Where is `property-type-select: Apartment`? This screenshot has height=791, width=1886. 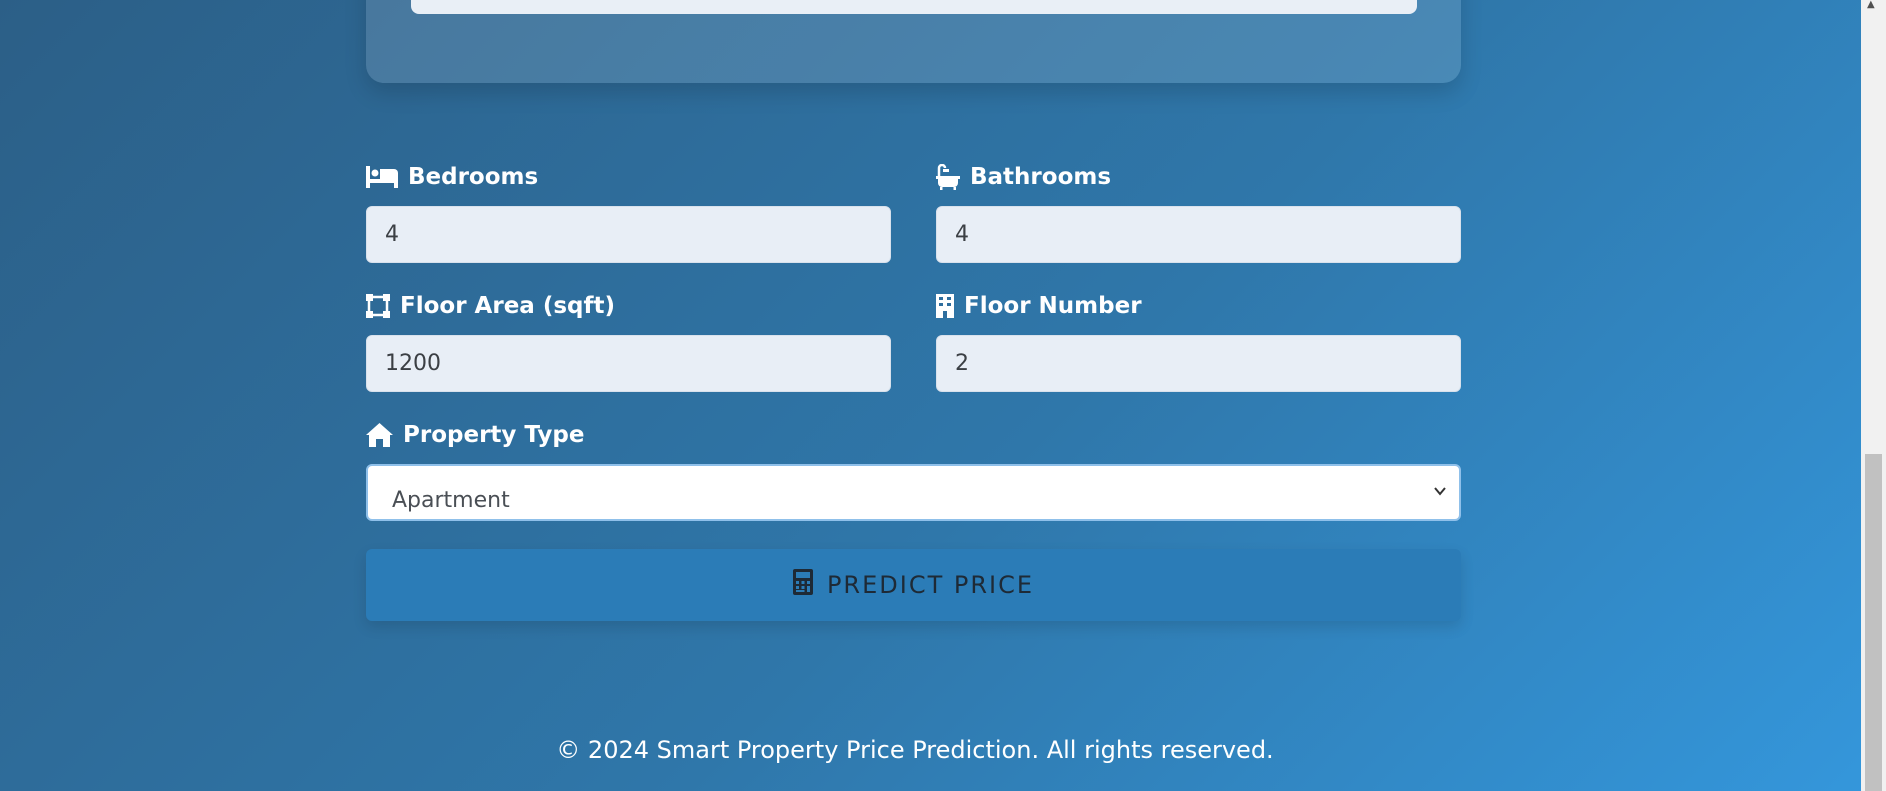
property-type-select: Apartment is located at coordinates (913, 492).